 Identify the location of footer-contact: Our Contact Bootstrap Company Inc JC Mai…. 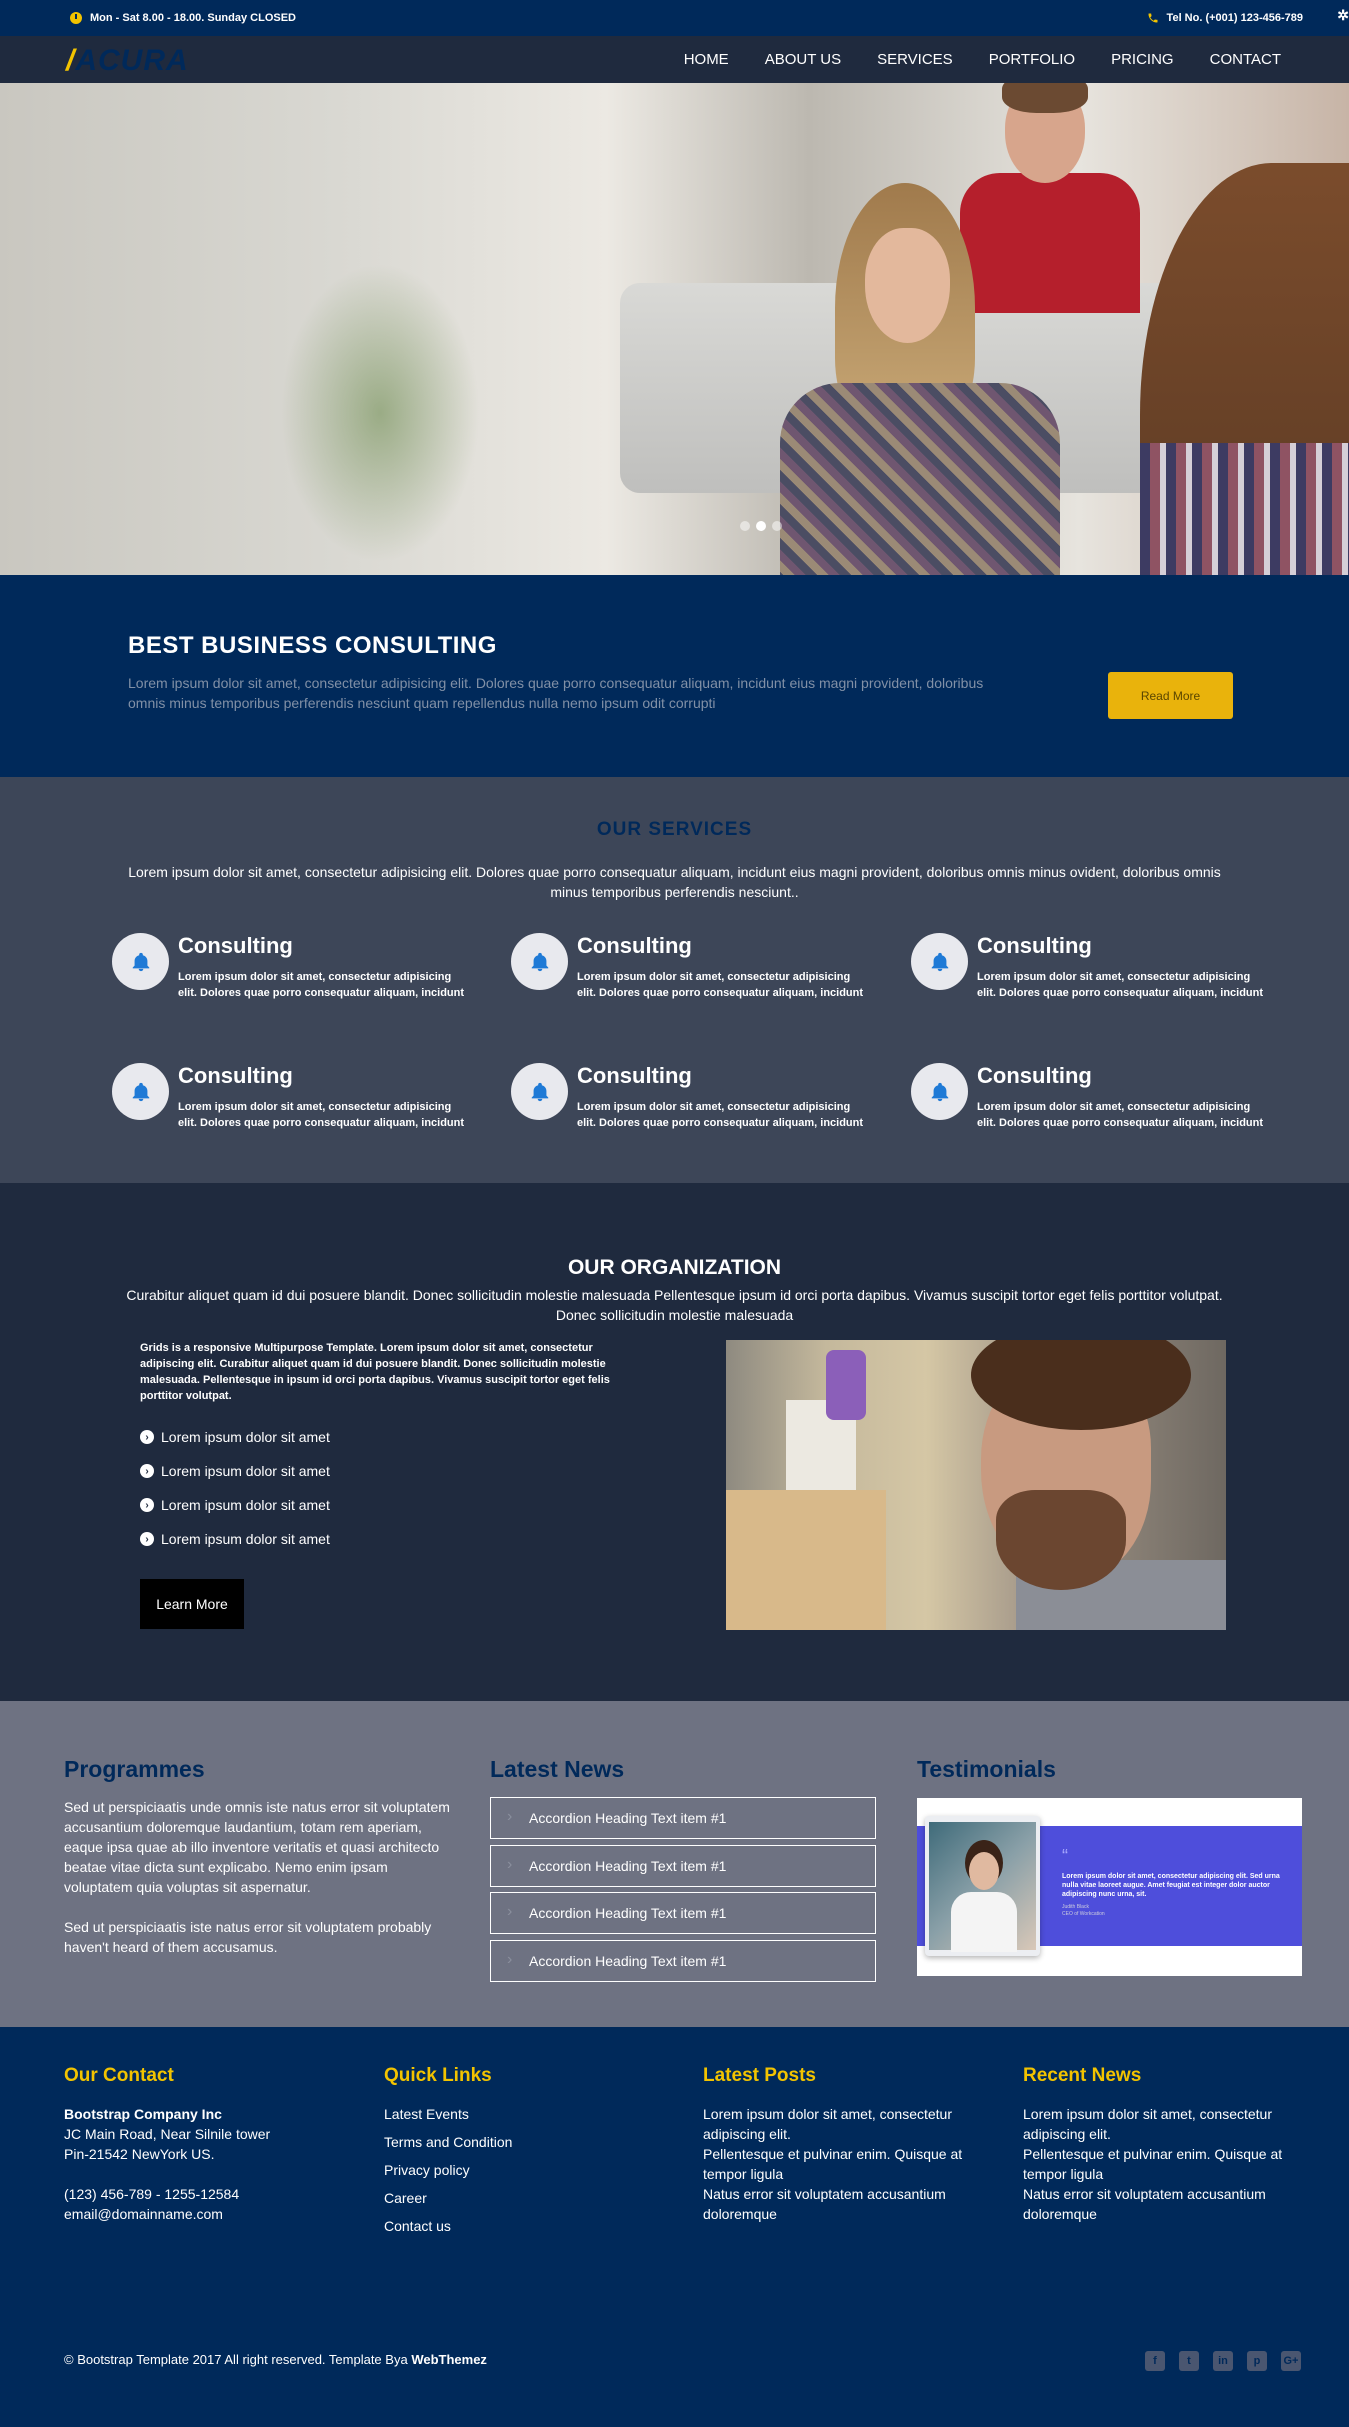
(199, 2144).